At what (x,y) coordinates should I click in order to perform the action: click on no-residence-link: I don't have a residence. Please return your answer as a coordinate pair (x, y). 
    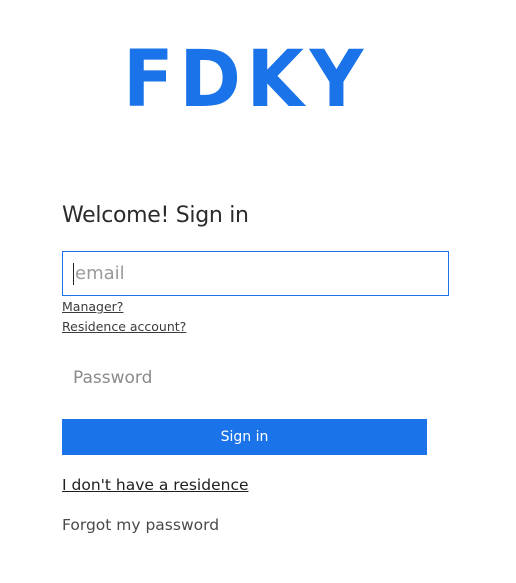
    Looking at the image, I should click on (155, 485).